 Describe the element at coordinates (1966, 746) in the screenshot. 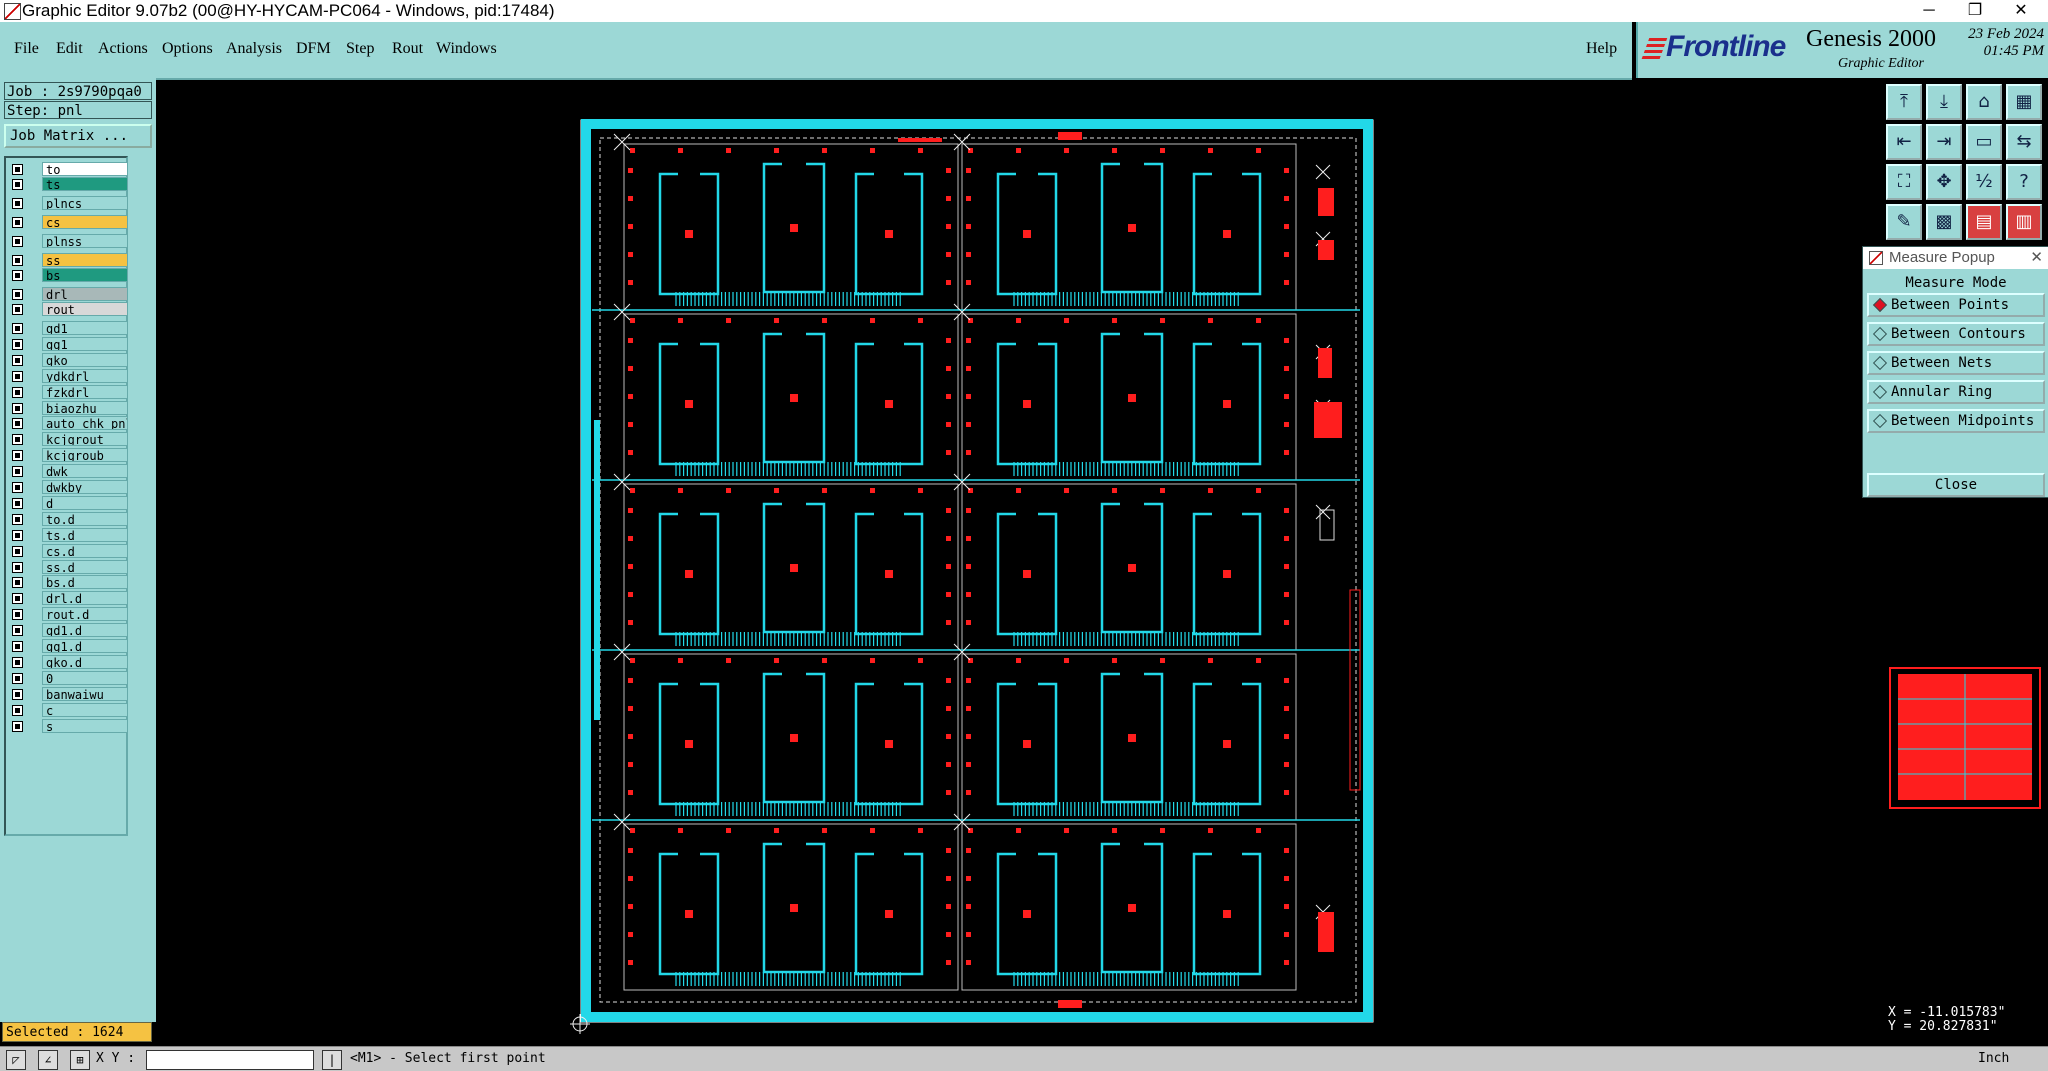

I see `overview-map` at that location.